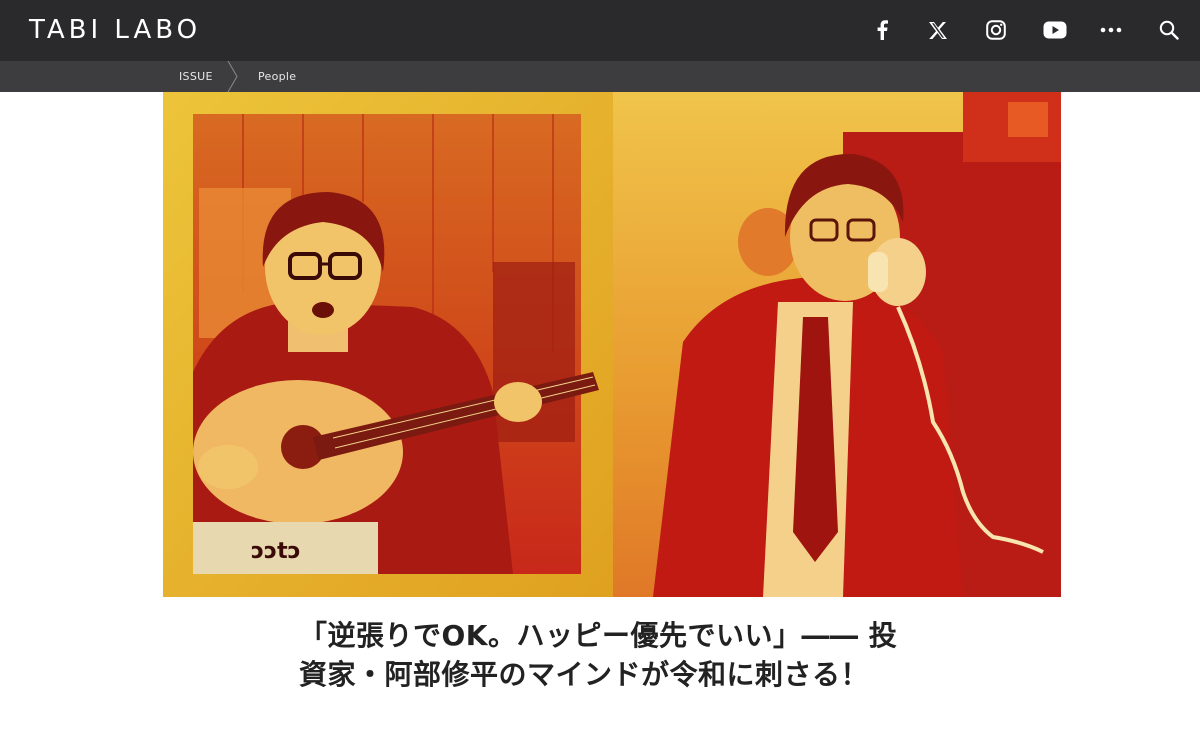  I want to click on svg-text: ɔɔtɔ, so click(276, 551).